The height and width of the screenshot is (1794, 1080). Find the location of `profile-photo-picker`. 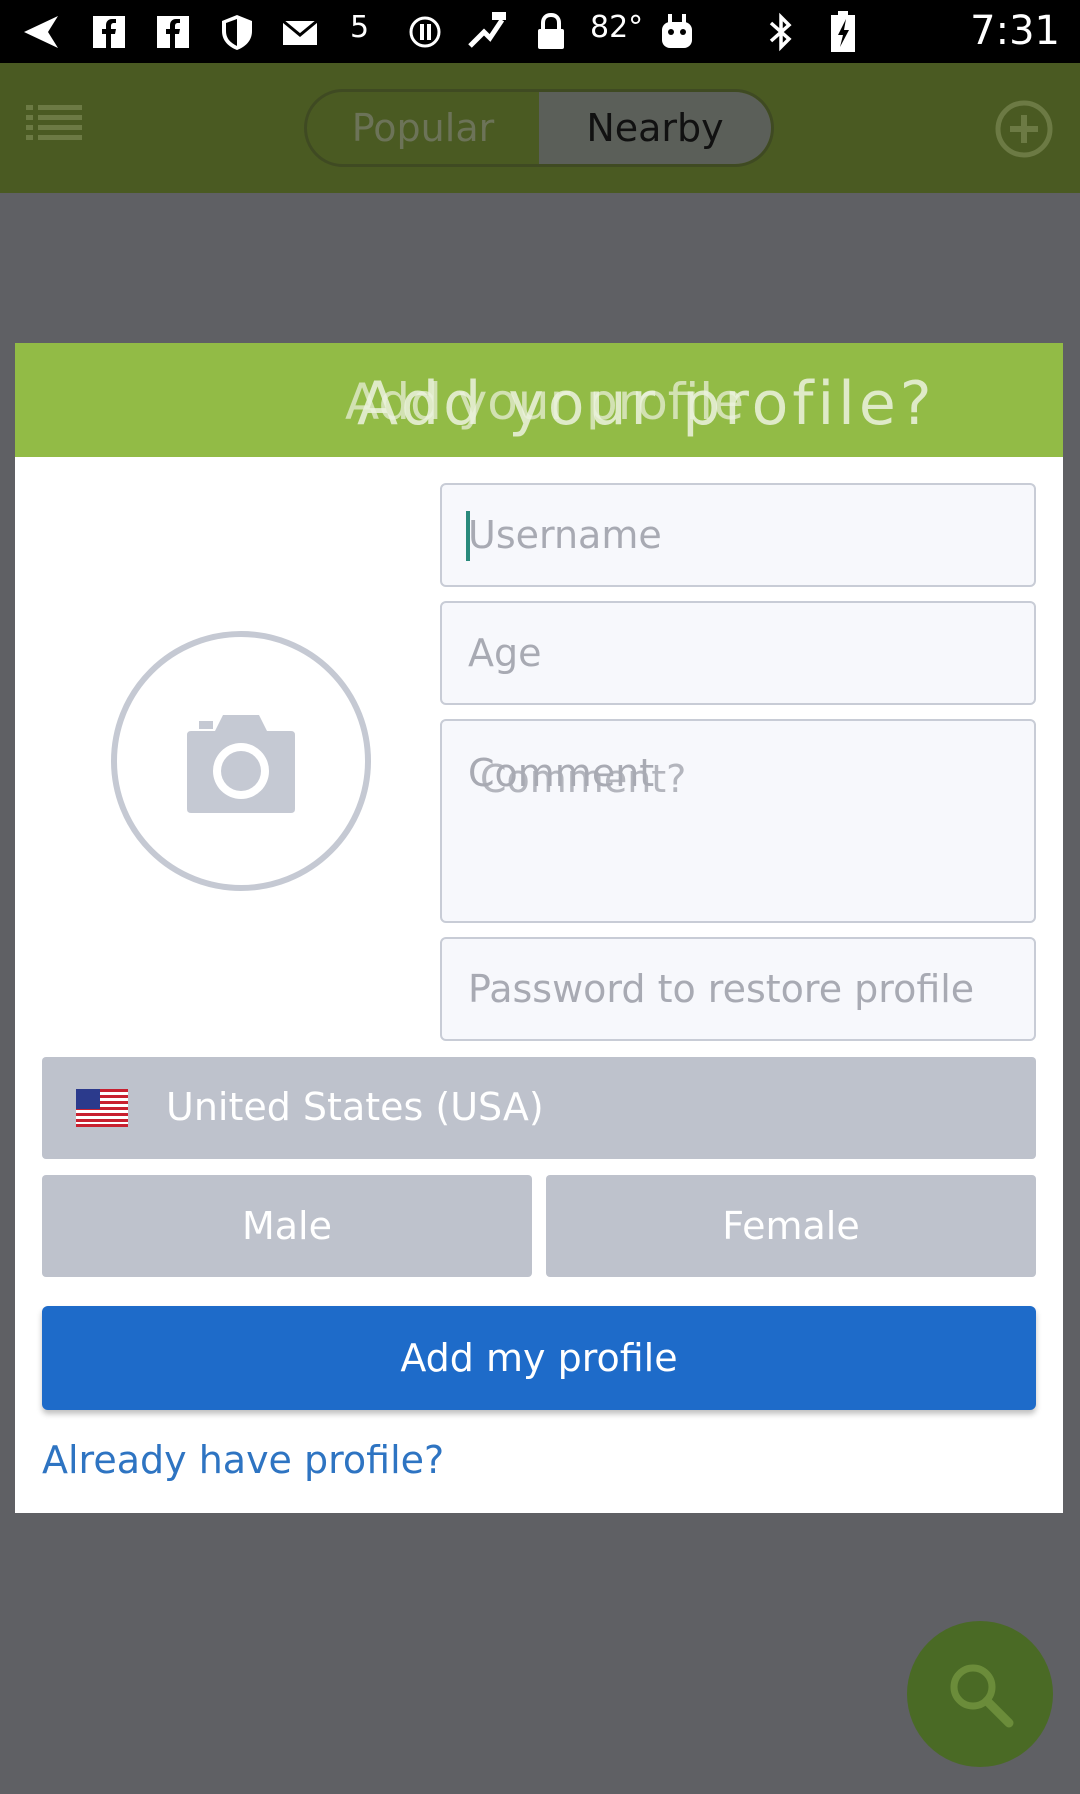

profile-photo-picker is located at coordinates (241, 761).